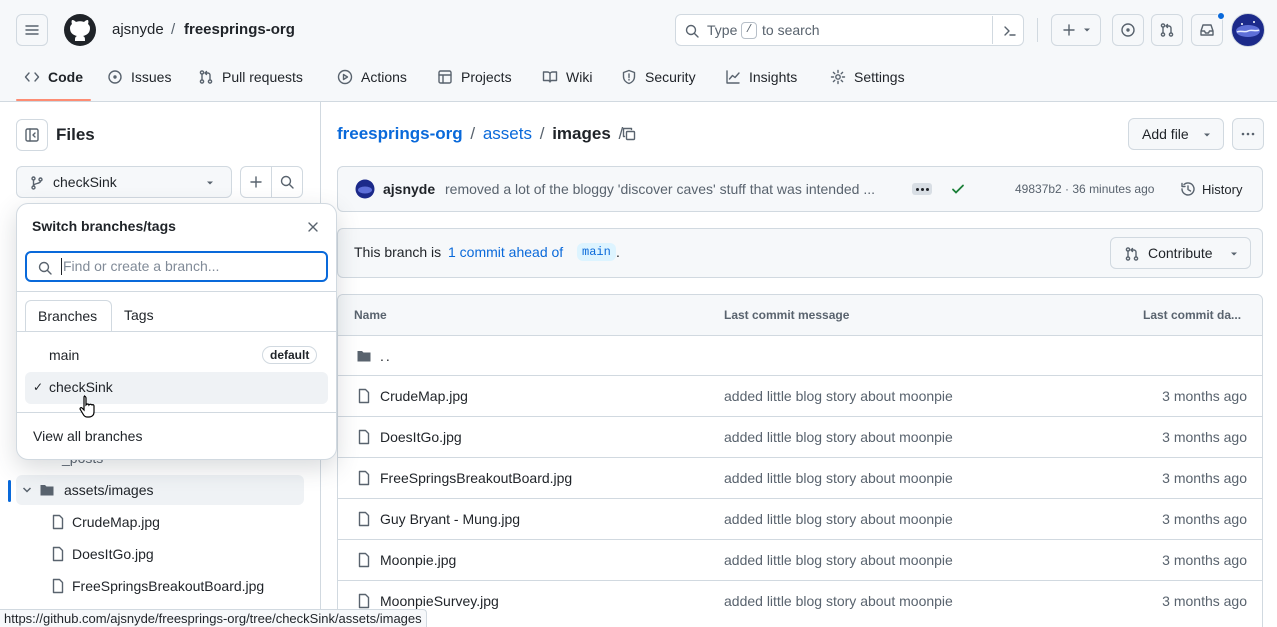 The height and width of the screenshot is (627, 1277). What do you see at coordinates (867, 77) in the screenshot?
I see `tab-settings: Settings` at bounding box center [867, 77].